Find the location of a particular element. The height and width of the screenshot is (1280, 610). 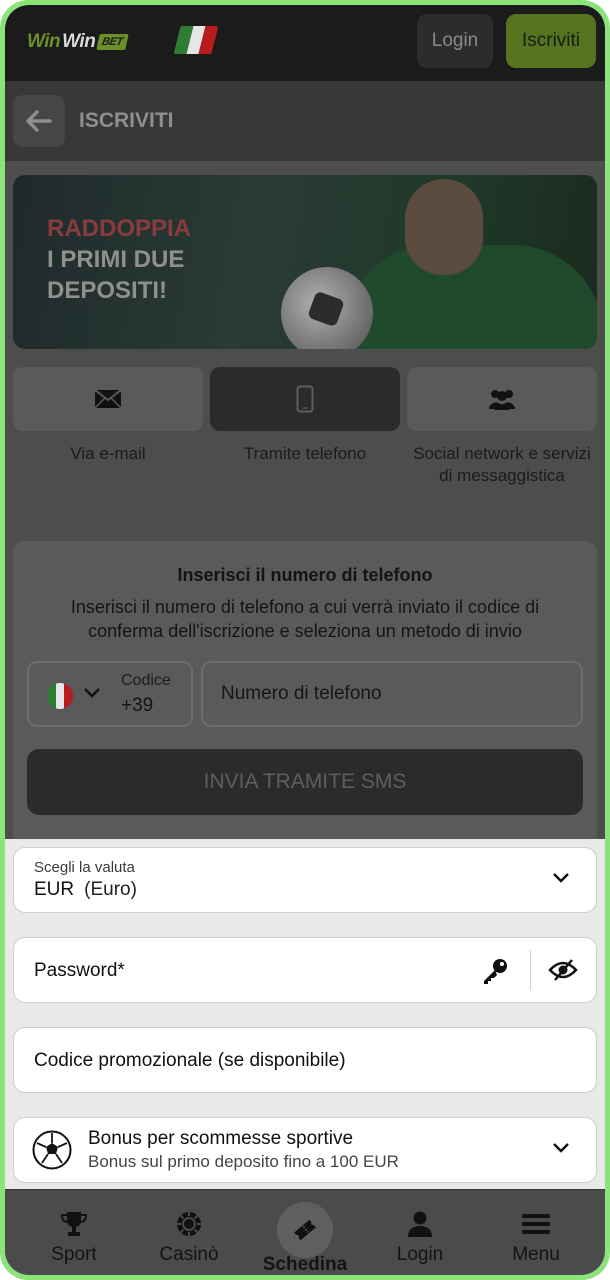

tab-email is located at coordinates (108, 399).